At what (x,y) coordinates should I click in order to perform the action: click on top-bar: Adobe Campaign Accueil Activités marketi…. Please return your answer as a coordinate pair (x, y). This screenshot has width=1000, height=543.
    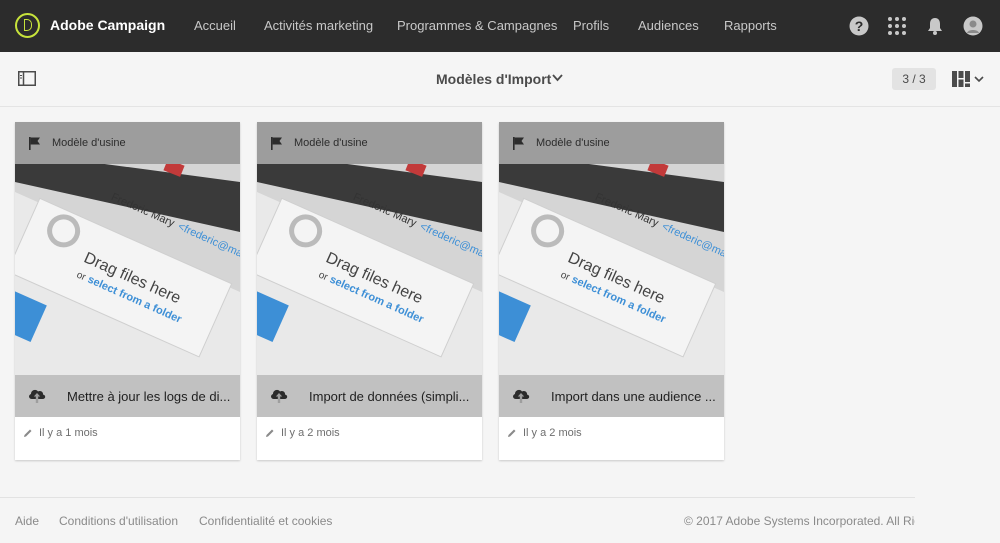
    Looking at the image, I should click on (500, 26).